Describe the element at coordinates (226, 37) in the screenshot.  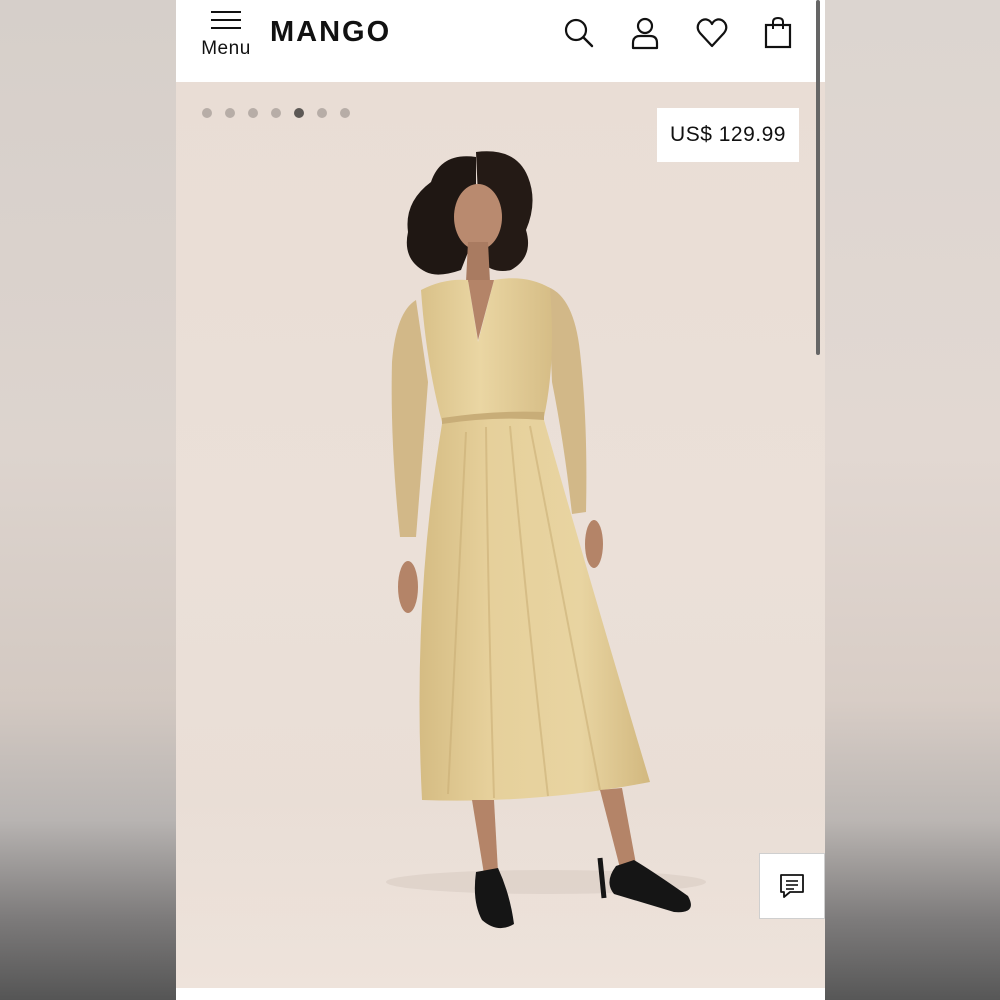
I see `menu-button: Menu` at that location.